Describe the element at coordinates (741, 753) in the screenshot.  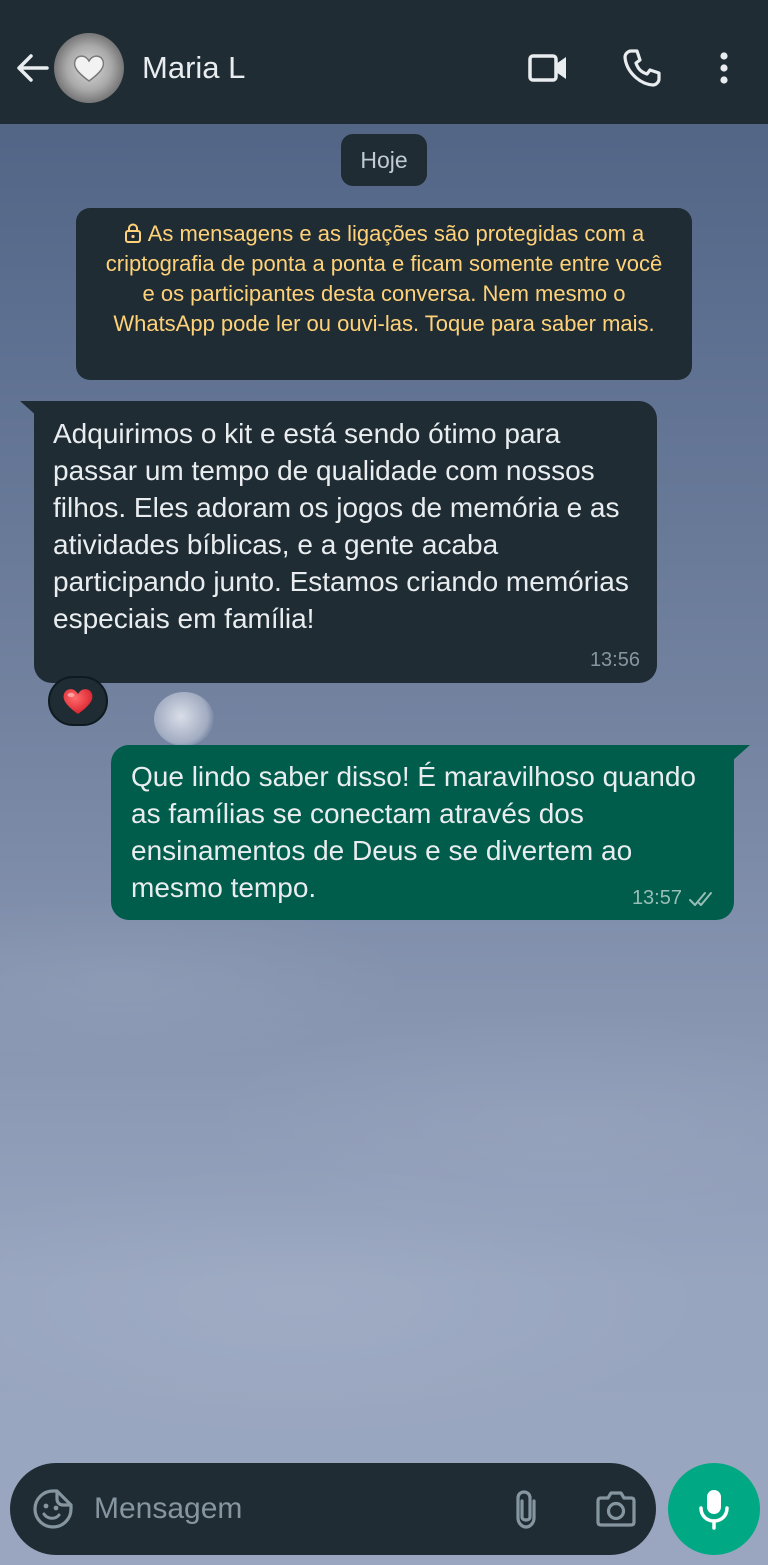
I see `outgoing-bubble-tail` at that location.